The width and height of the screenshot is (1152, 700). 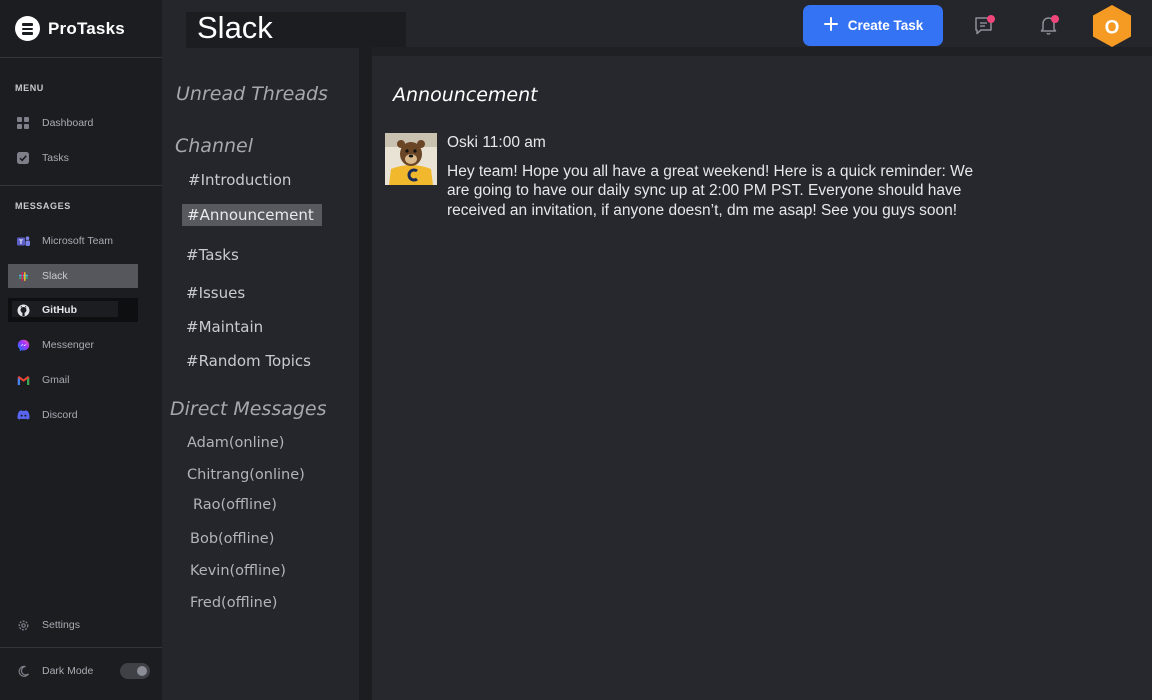 What do you see at coordinates (465, 95) in the screenshot?
I see `thread-title: Announcement` at bounding box center [465, 95].